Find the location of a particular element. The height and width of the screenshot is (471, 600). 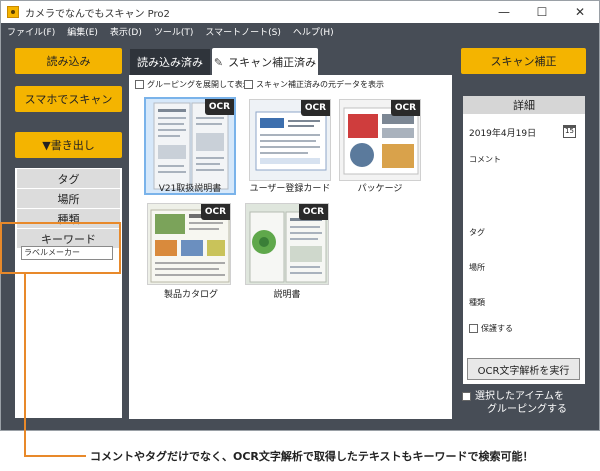

place-label: 場所 is located at coordinates (477, 267).